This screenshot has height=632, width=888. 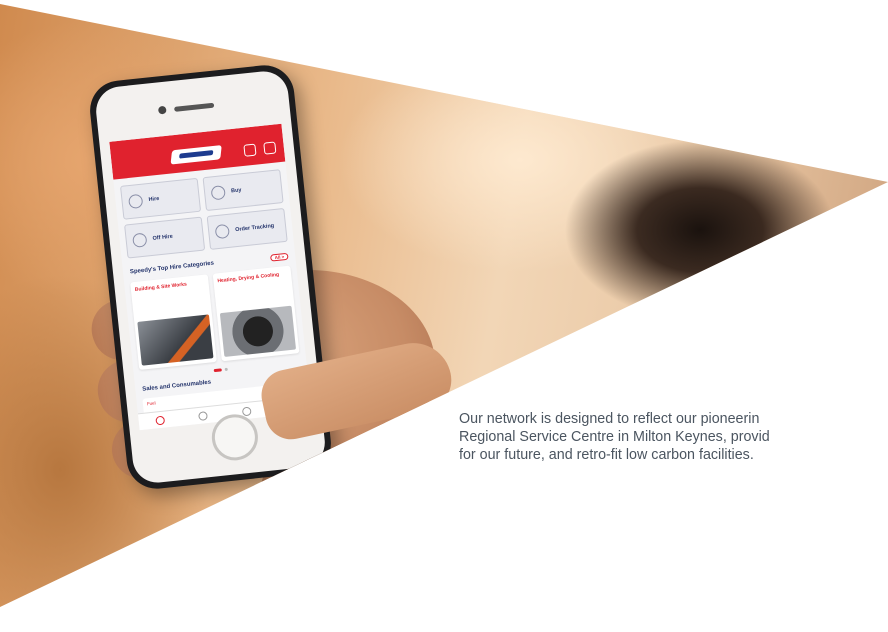 I want to click on tile-label: Buy, so click(x=236, y=191).